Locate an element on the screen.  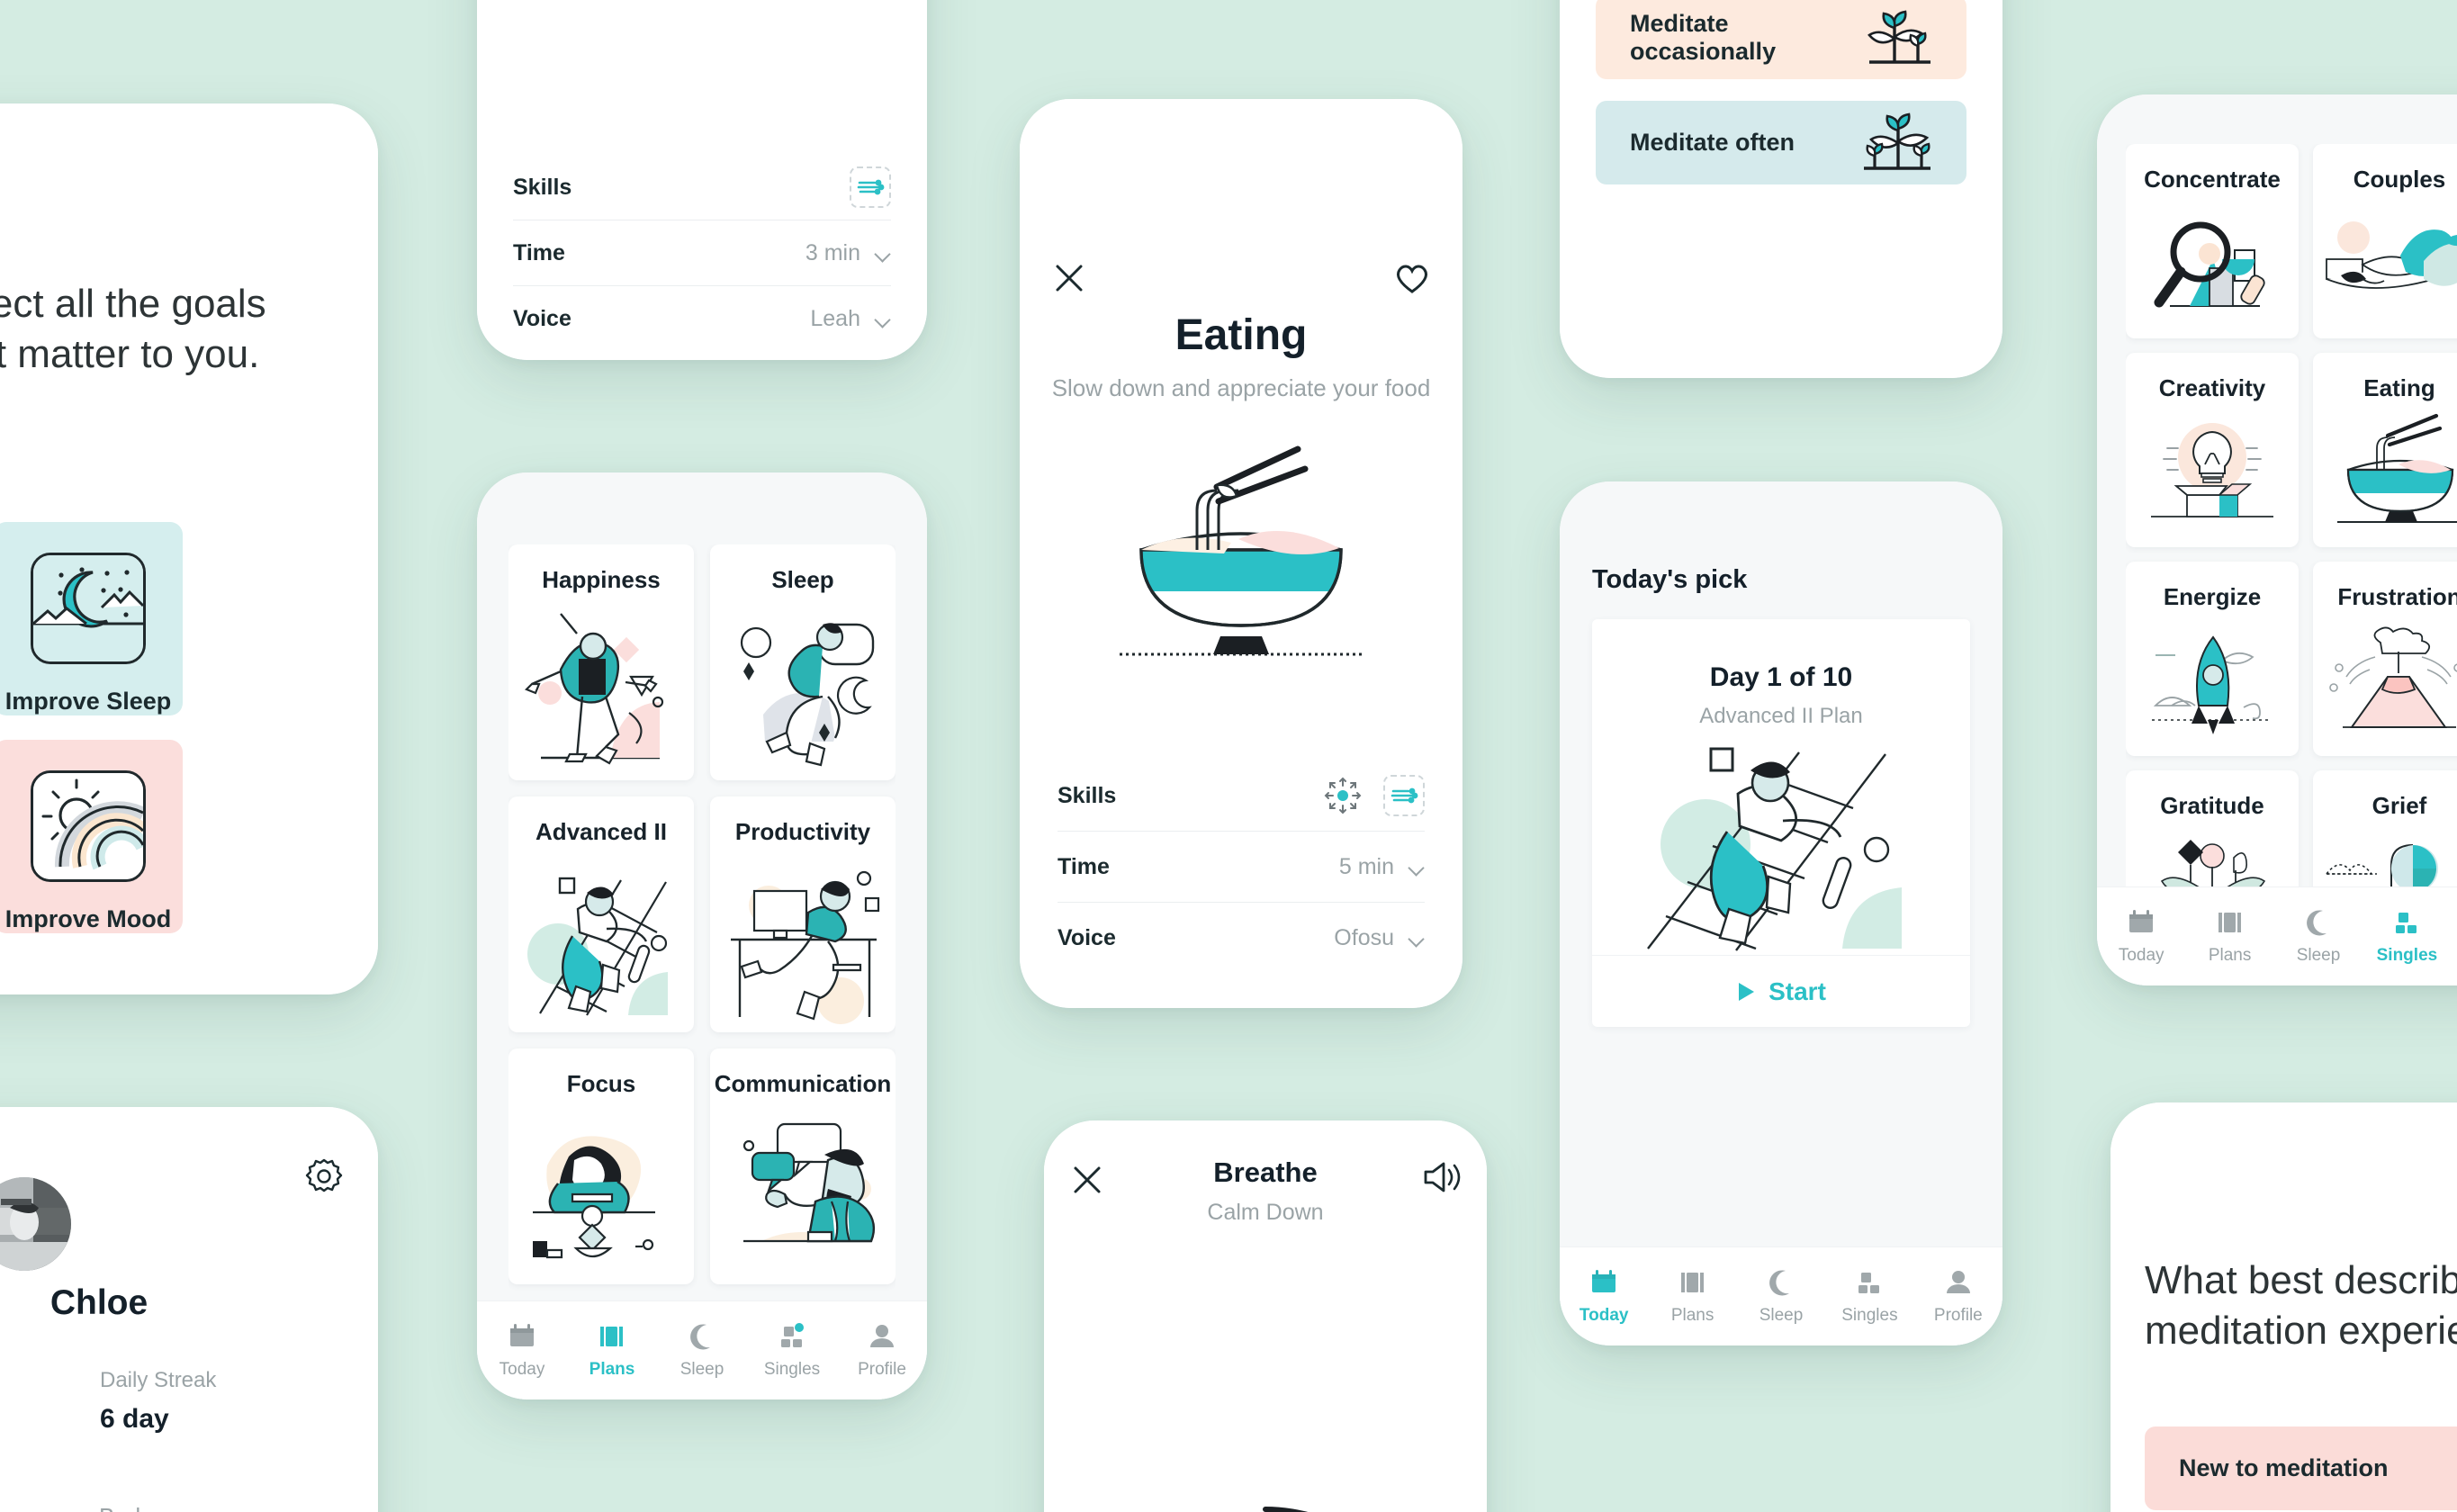
setting-row-voice: Voice Leah is located at coordinates (702, 319).